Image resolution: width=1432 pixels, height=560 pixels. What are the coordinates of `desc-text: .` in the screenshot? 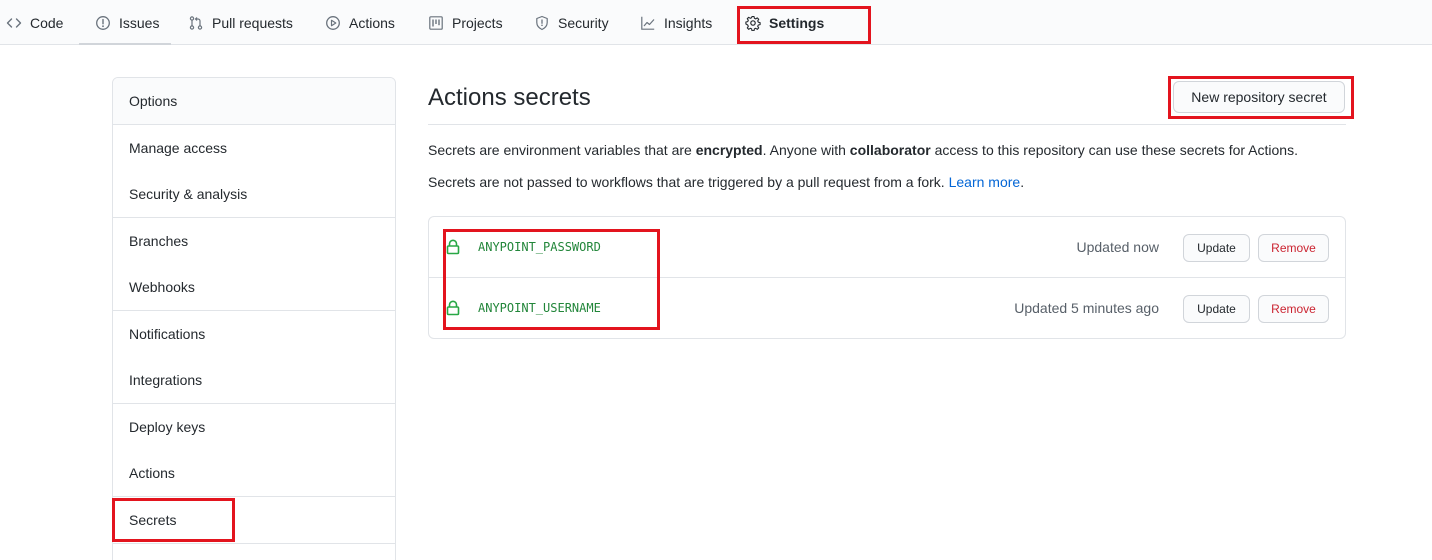 It's located at (1022, 182).